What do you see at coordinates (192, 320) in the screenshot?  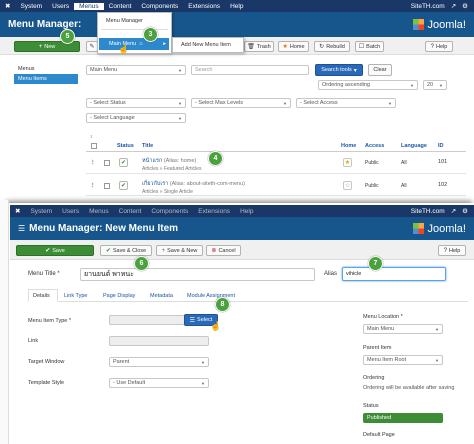 I see `list-icon: ☰` at bounding box center [192, 320].